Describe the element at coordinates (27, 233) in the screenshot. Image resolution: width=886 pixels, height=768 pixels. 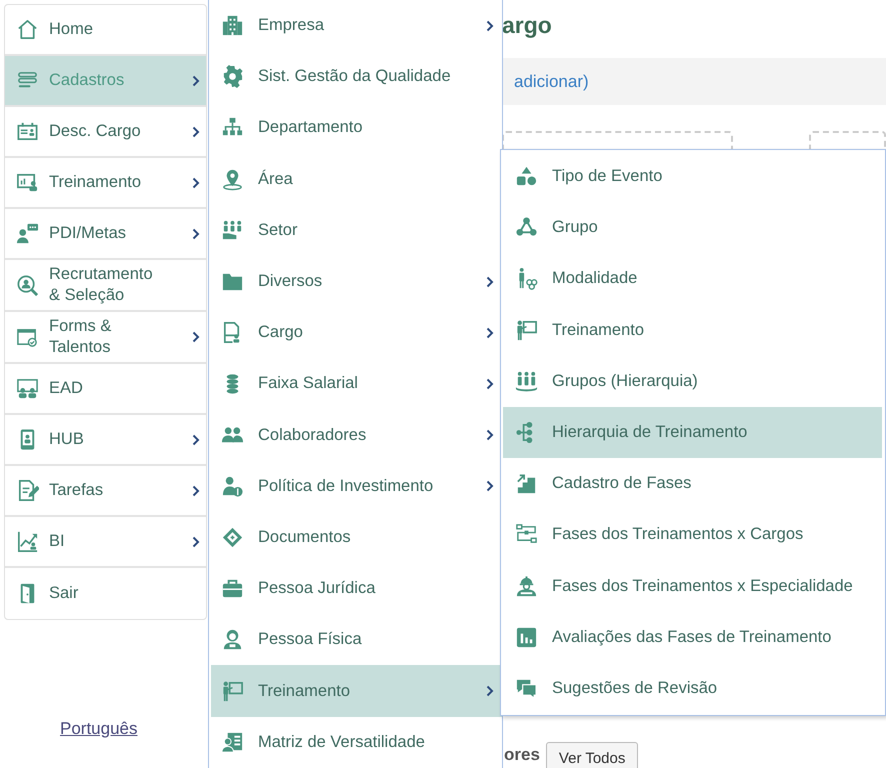
I see `person-chat-icon` at that location.